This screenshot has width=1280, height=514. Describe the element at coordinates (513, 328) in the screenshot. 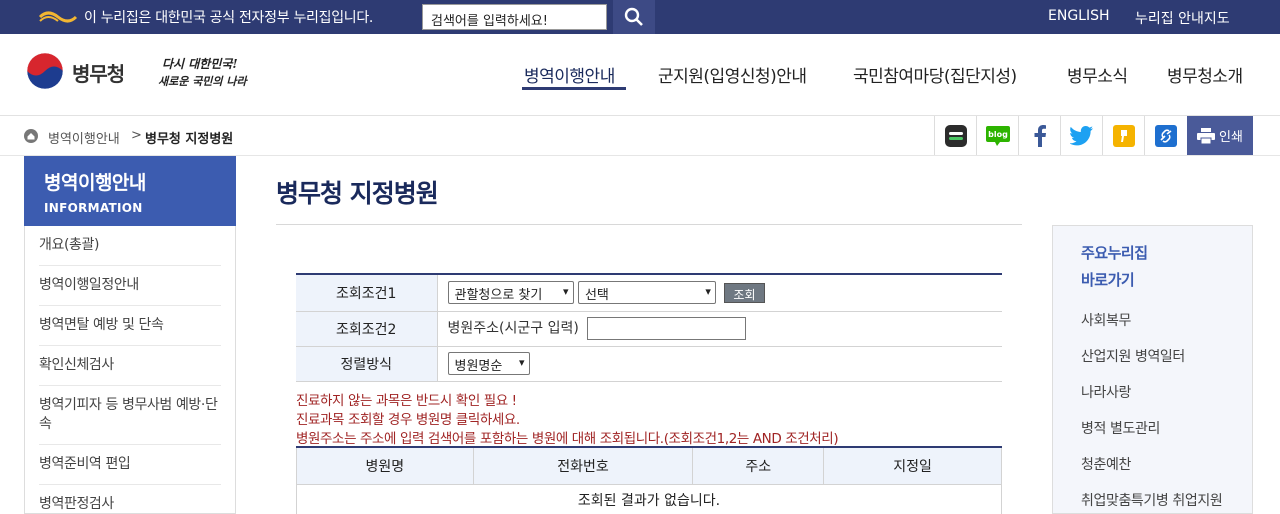

I see `address-field-label: 병원주소(시군구 입력)` at that location.